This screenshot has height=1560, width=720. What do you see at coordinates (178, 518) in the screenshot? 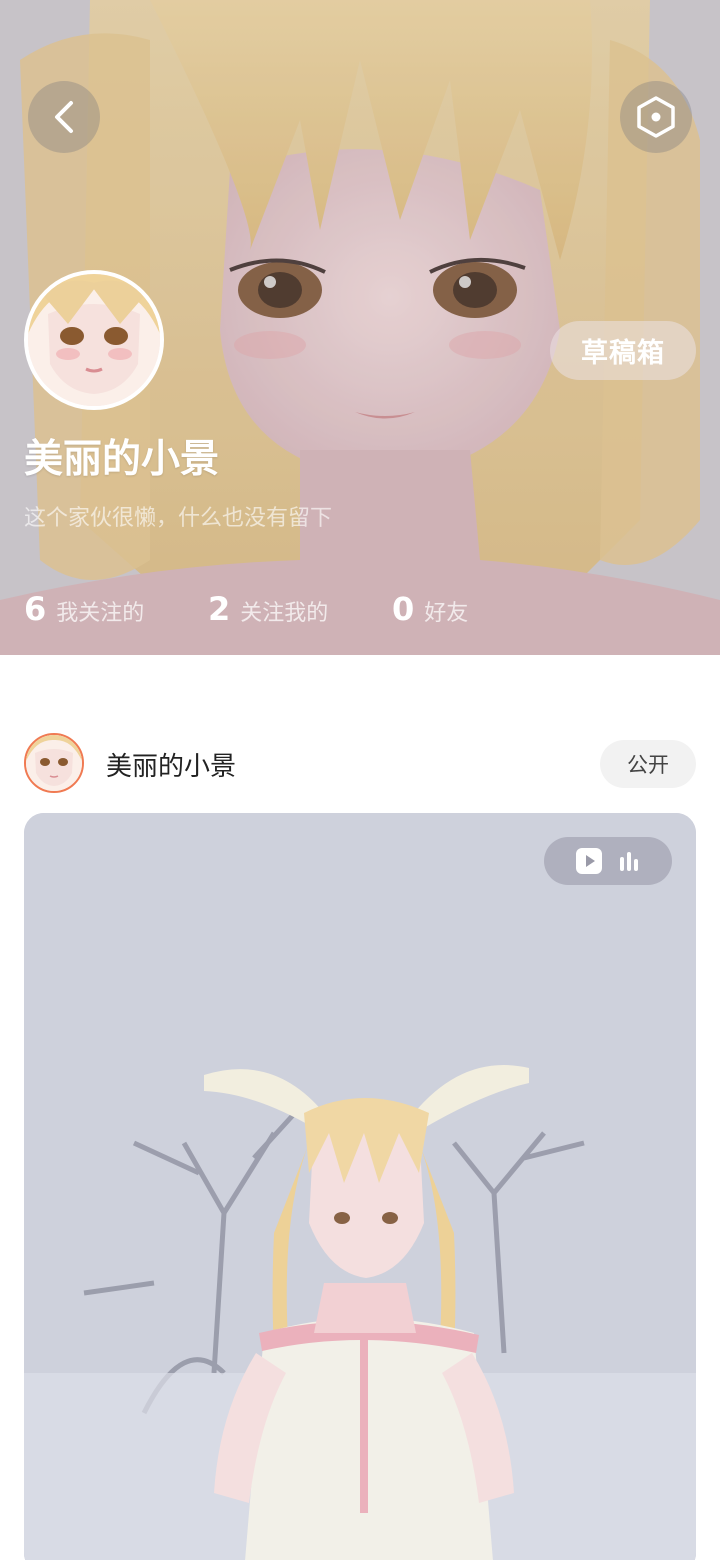
I see `profile-bio: 这个家伙很懒，什么也没有留下` at bounding box center [178, 518].